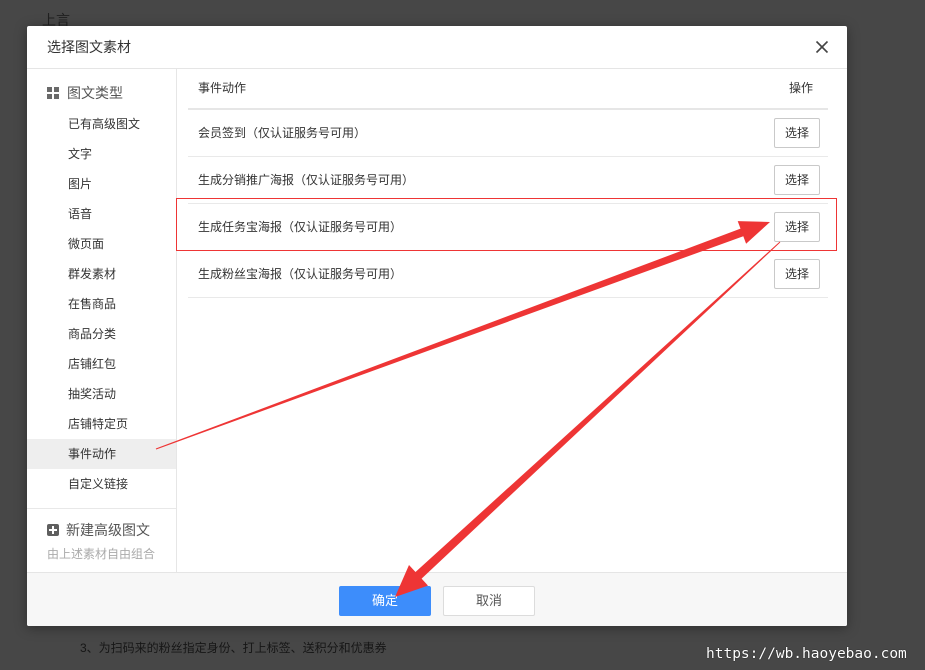  Describe the element at coordinates (101, 424) in the screenshot. I see `sidebar-item-shop-specific-page: 店铺特定页` at that location.